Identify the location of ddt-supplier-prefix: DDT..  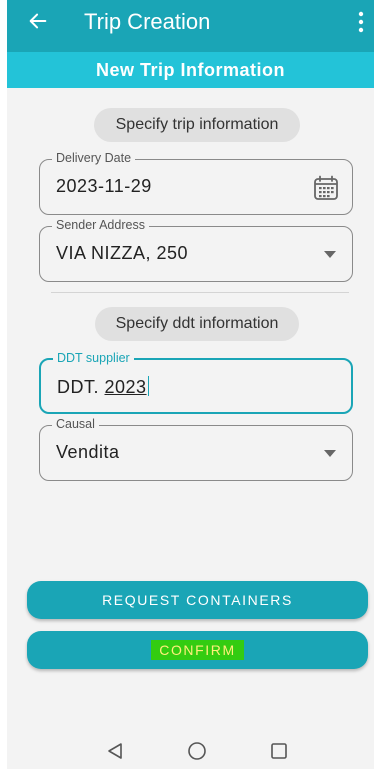
(81, 387).